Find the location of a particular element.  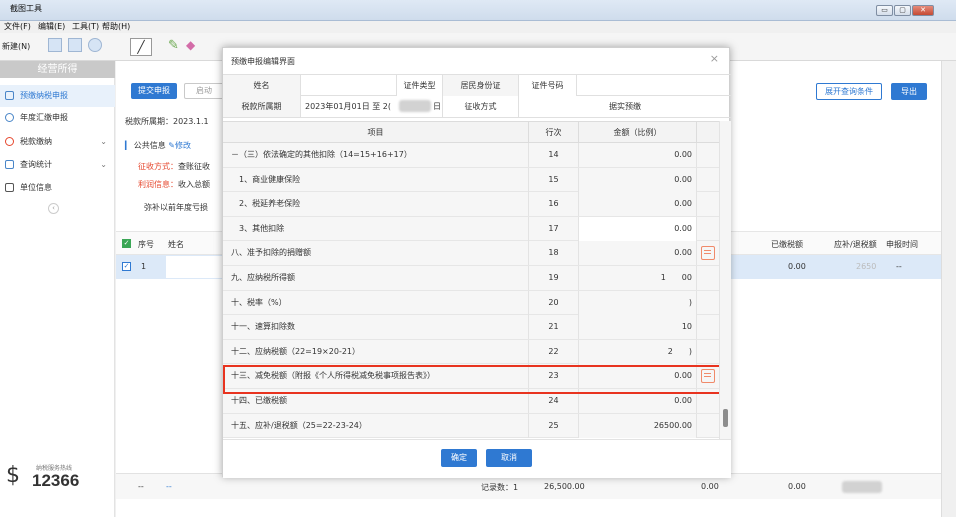

menu-help: 帮助(H) is located at coordinates (116, 26).